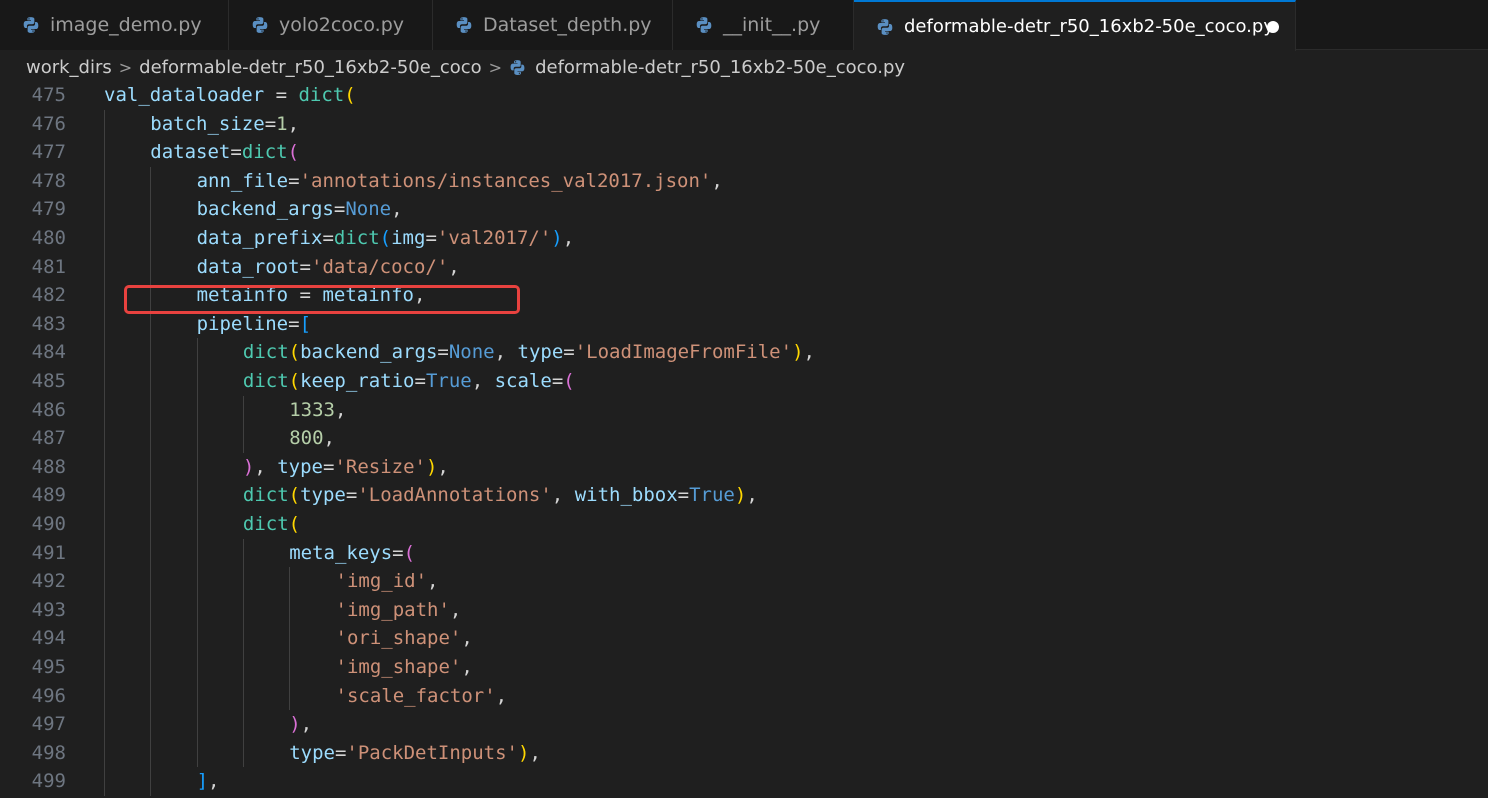 Image resolution: width=1488 pixels, height=798 pixels. Describe the element at coordinates (744, 753) in the screenshot. I see `code-line: 498 type='PackDetInputs'),` at that location.